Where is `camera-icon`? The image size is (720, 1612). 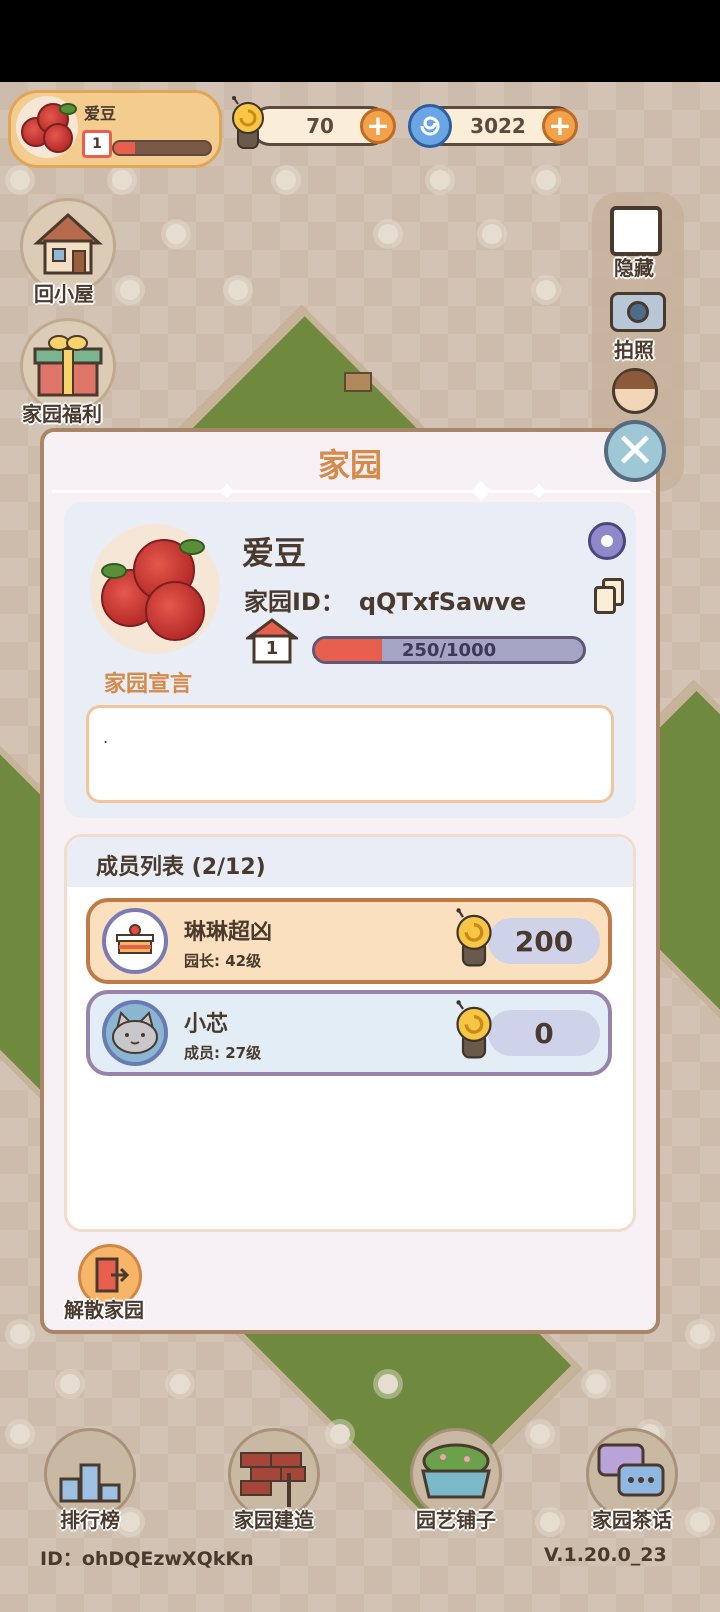
camera-icon is located at coordinates (638, 312).